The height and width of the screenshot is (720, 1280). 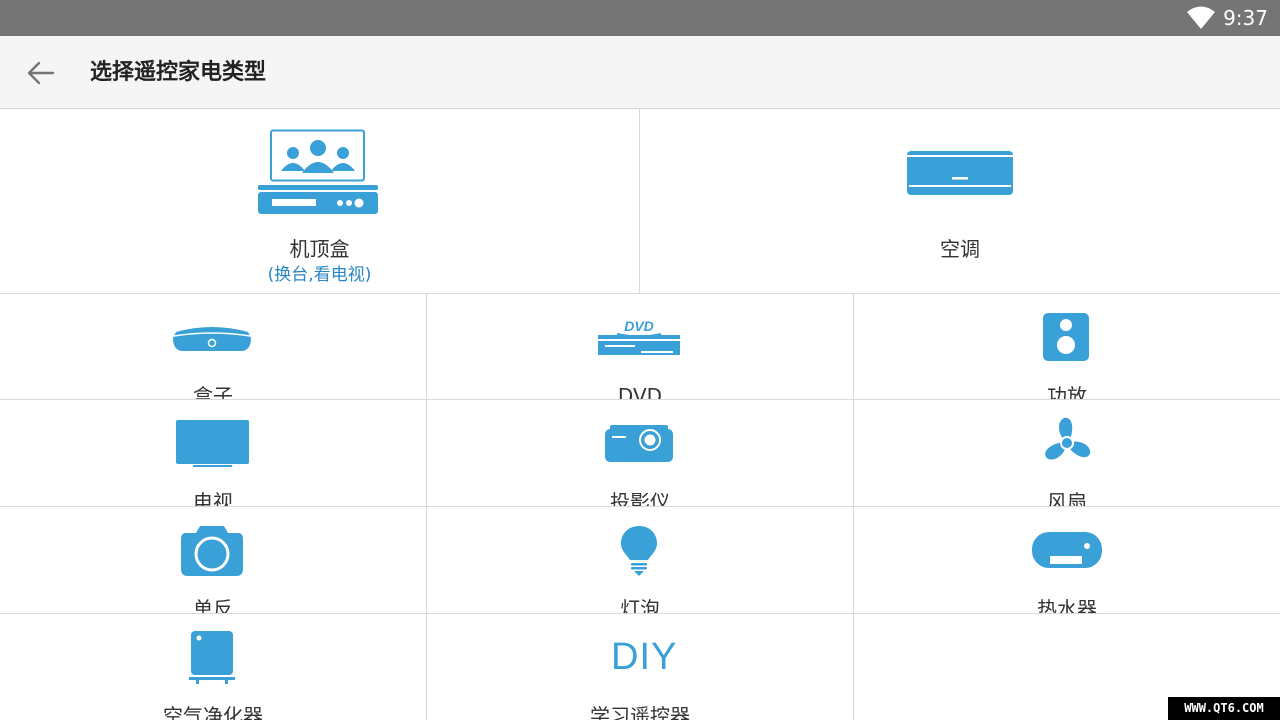 What do you see at coordinates (318, 171) in the screenshot?
I see `set-top-box-icon` at bounding box center [318, 171].